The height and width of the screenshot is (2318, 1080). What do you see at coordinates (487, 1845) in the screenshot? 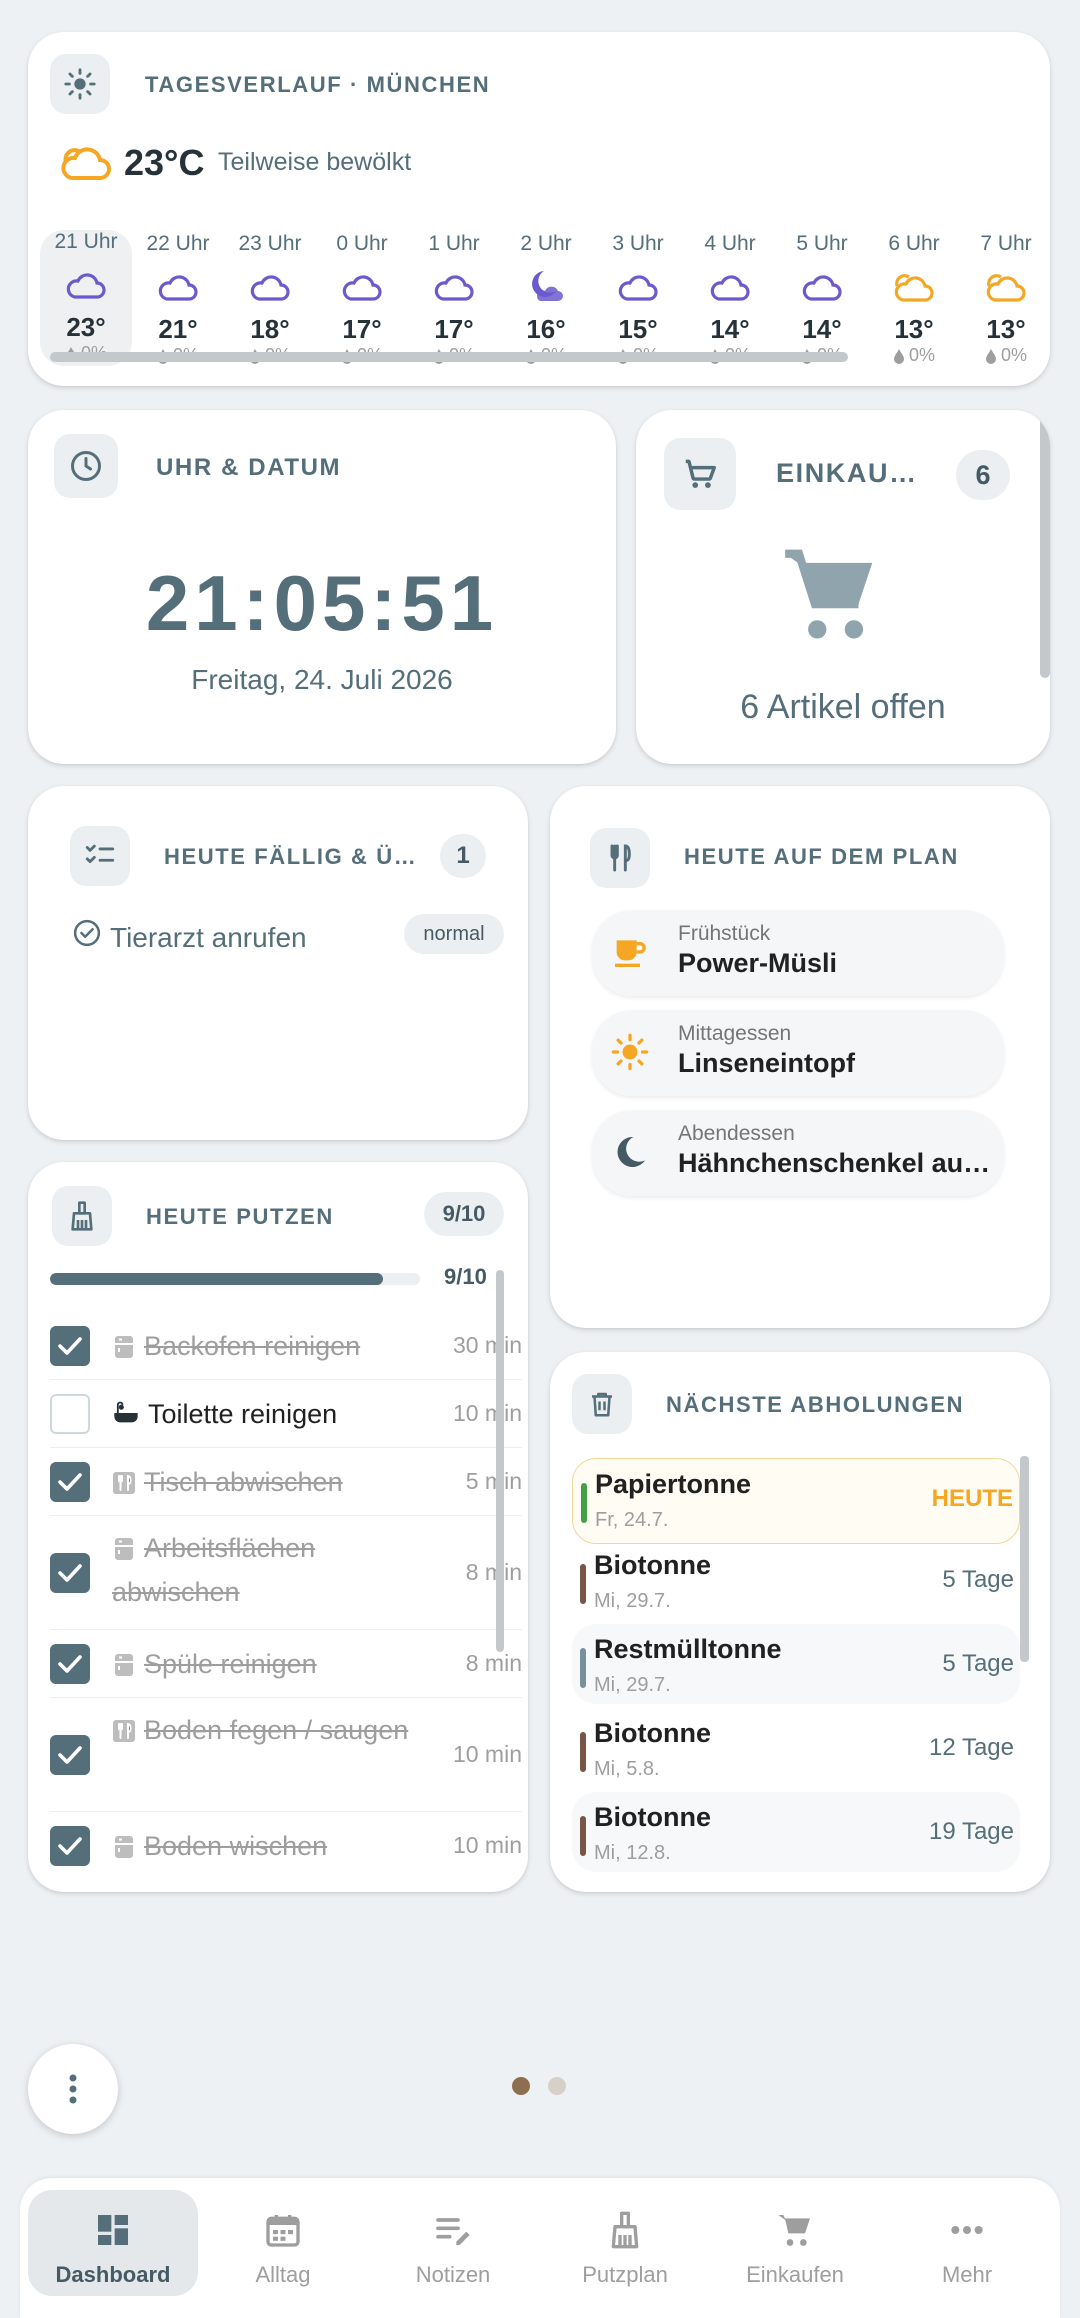
I see `task-duration: 10 min` at bounding box center [487, 1845].